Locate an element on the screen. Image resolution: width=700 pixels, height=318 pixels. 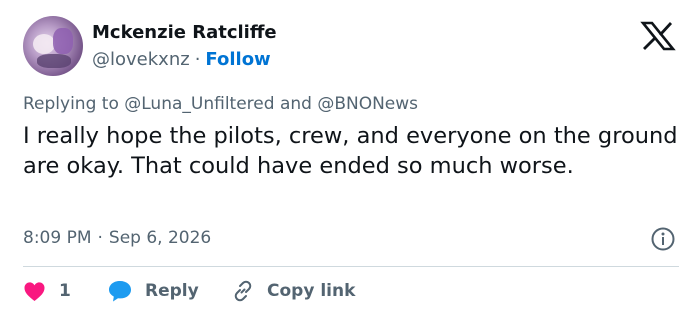
tweet-timestamp: 8:09 PM · Sep 6, 2026 is located at coordinates (117, 238).